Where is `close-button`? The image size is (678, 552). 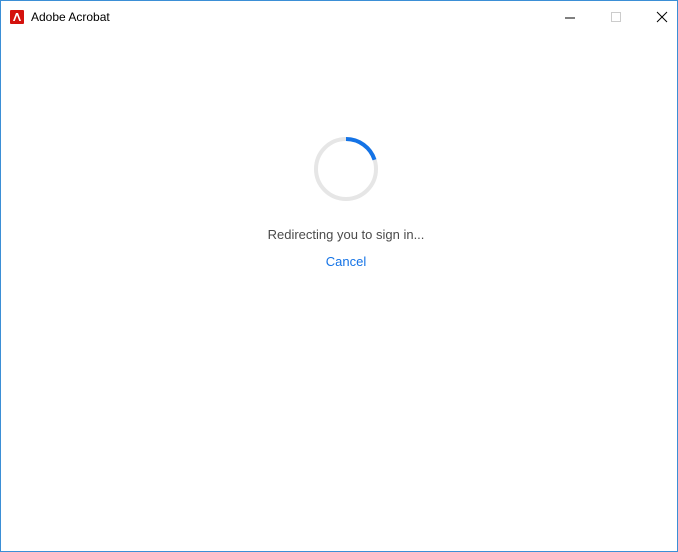 close-button is located at coordinates (658, 16).